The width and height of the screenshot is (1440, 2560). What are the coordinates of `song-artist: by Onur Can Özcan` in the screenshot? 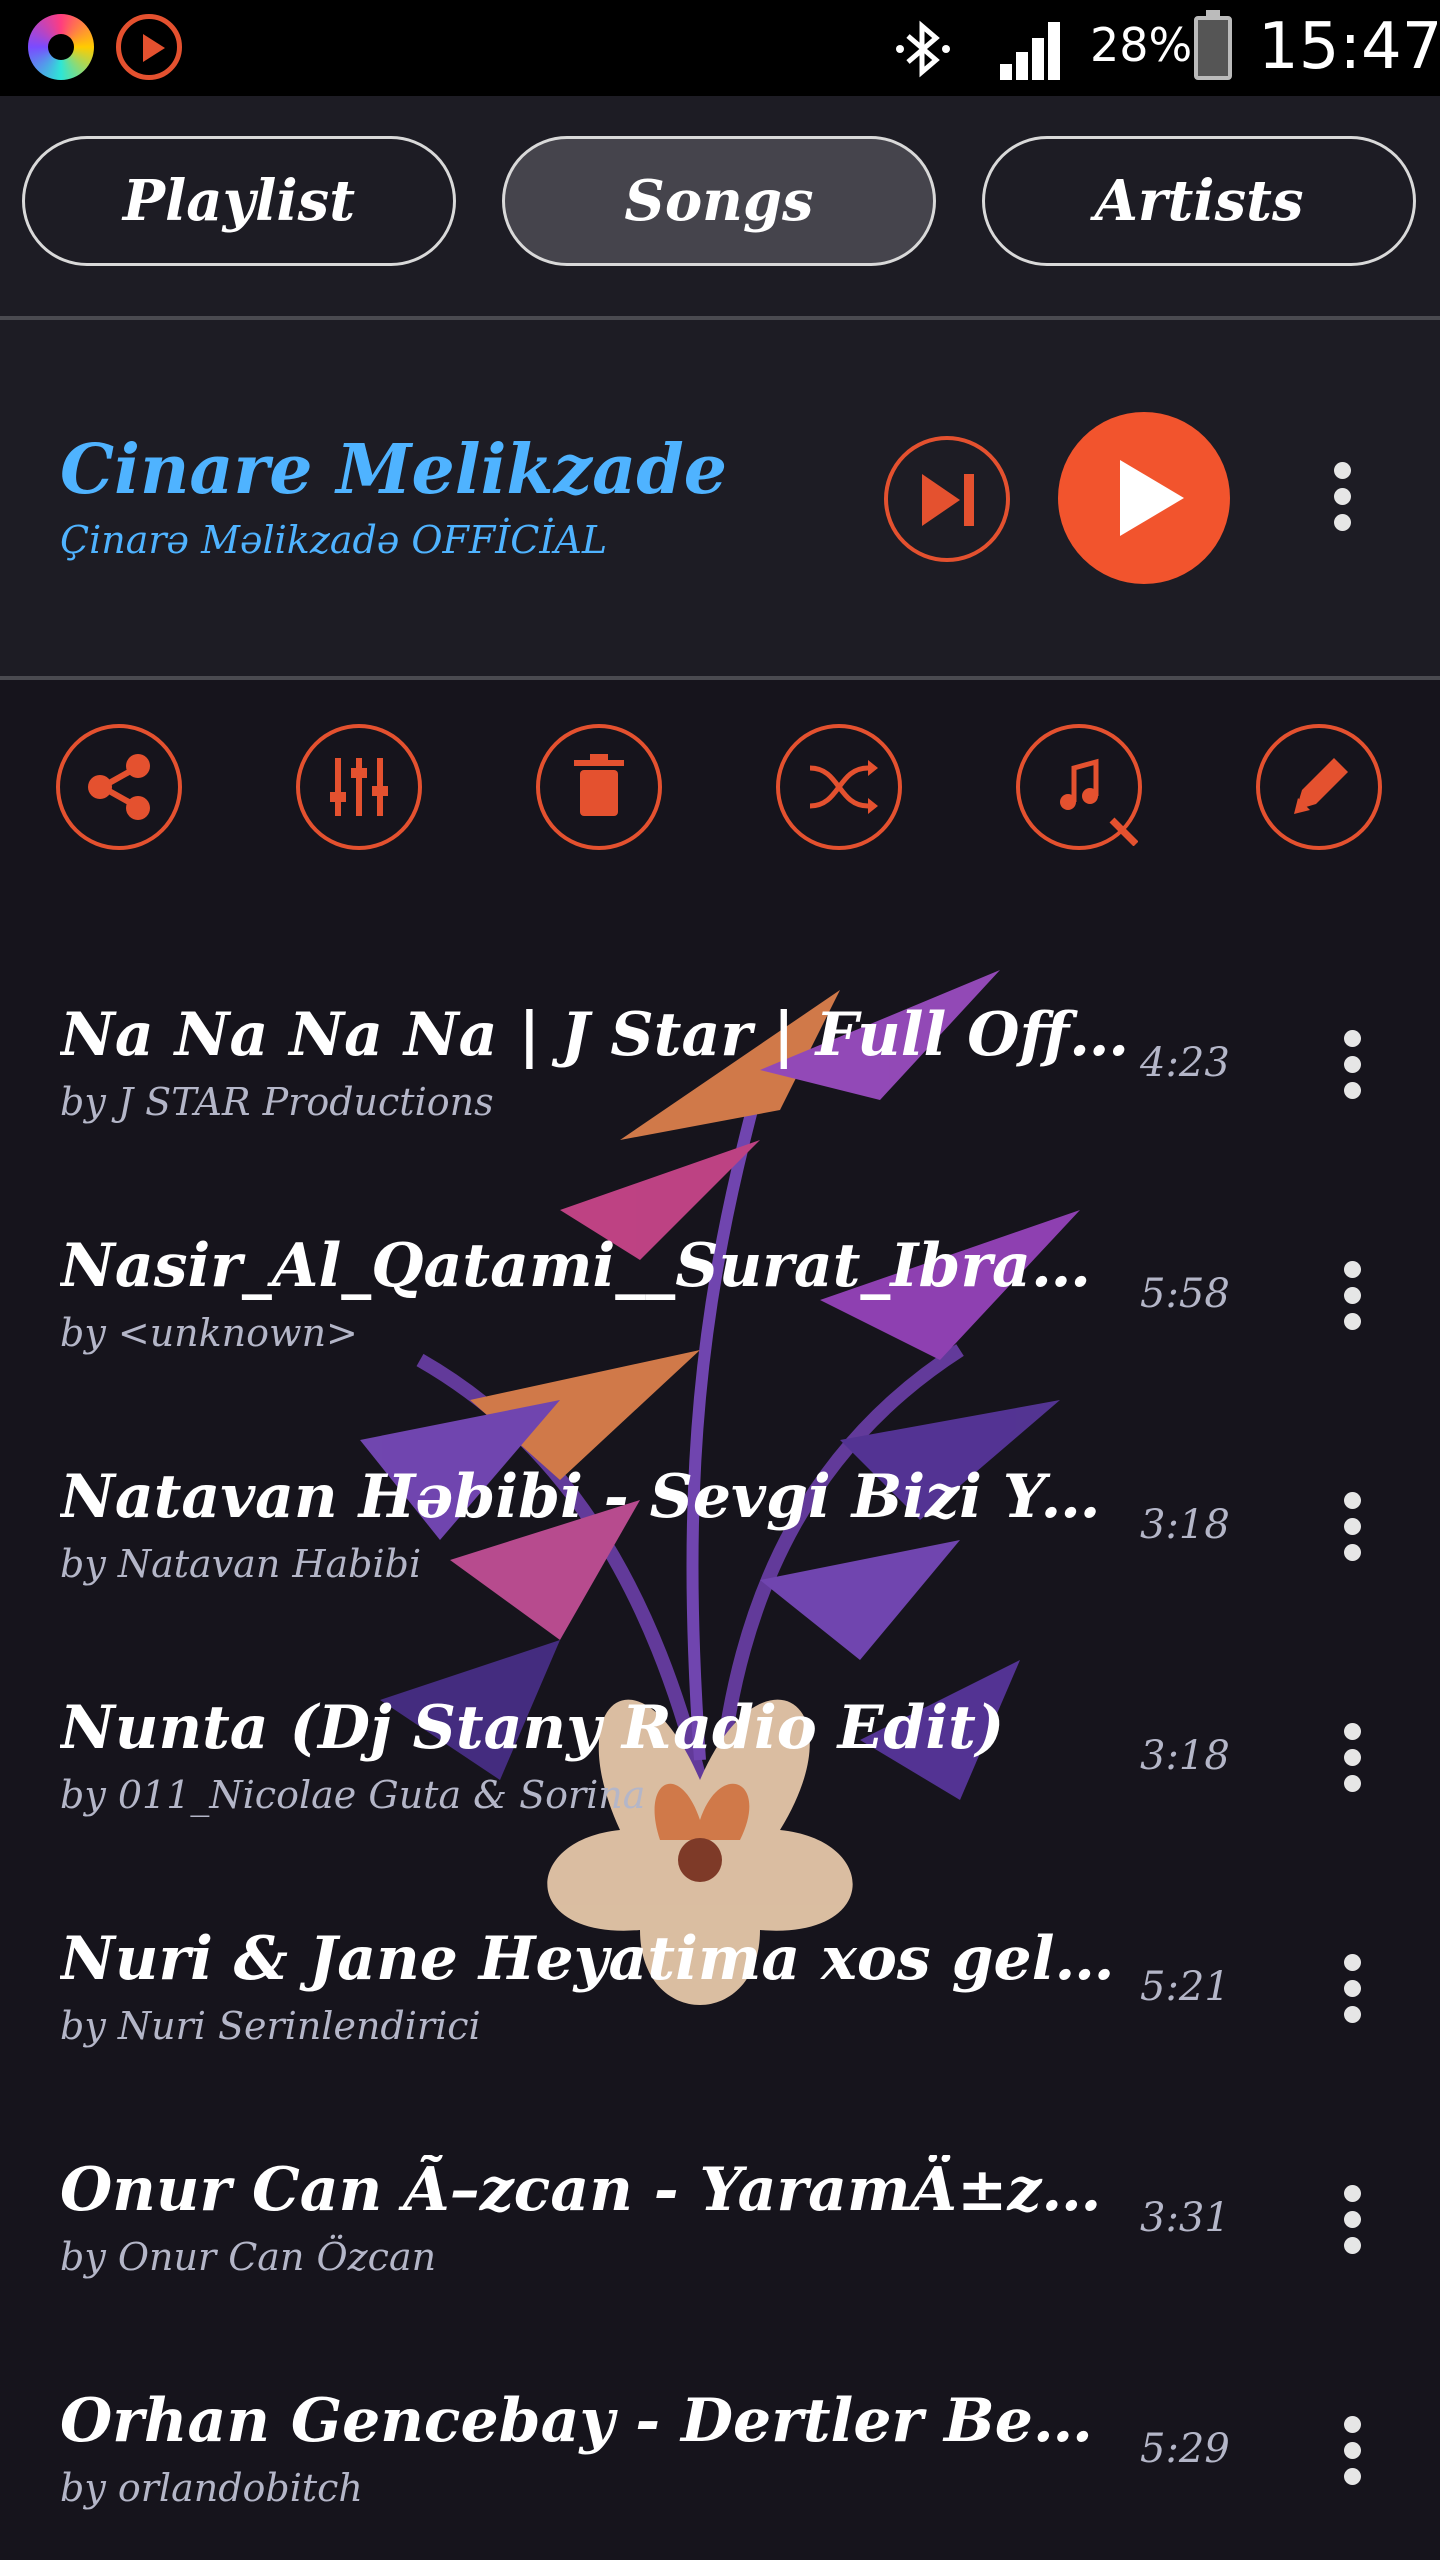 It's located at (248, 2257).